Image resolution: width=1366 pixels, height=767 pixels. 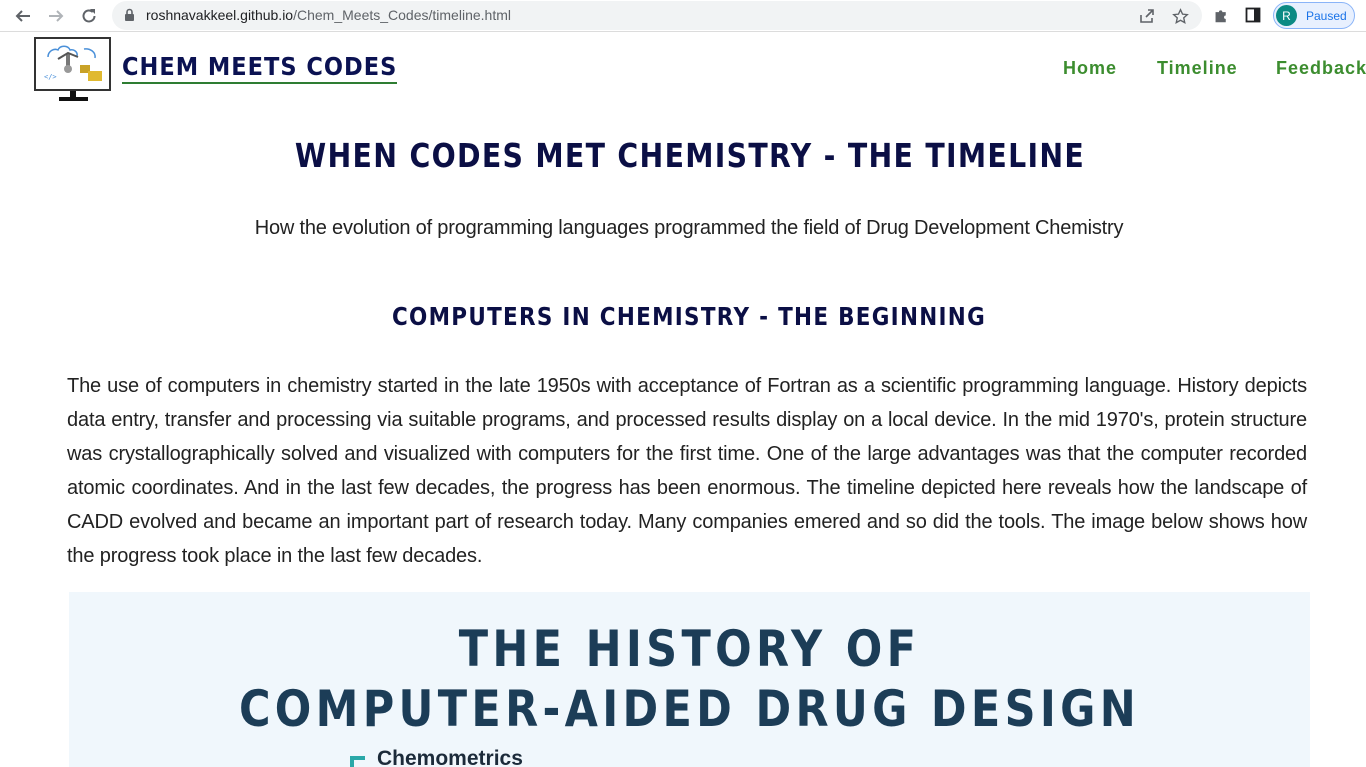 I want to click on avatar: R, so click(x=1286, y=15).